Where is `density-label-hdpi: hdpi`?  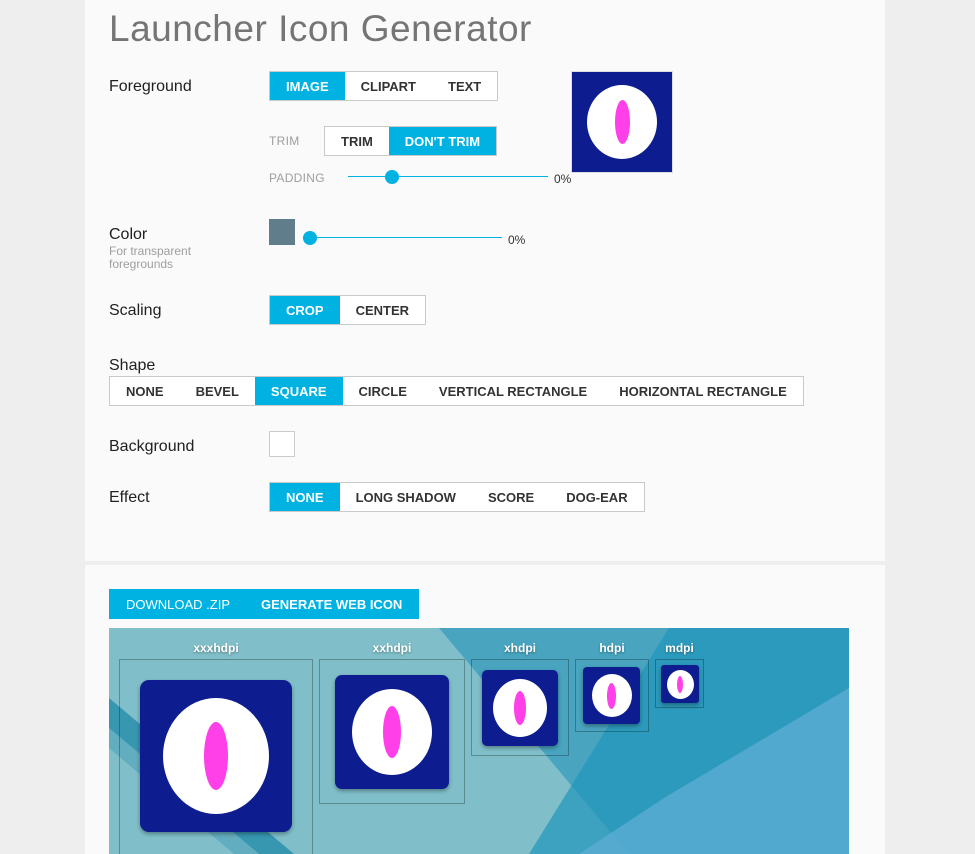 density-label-hdpi: hdpi is located at coordinates (612, 648).